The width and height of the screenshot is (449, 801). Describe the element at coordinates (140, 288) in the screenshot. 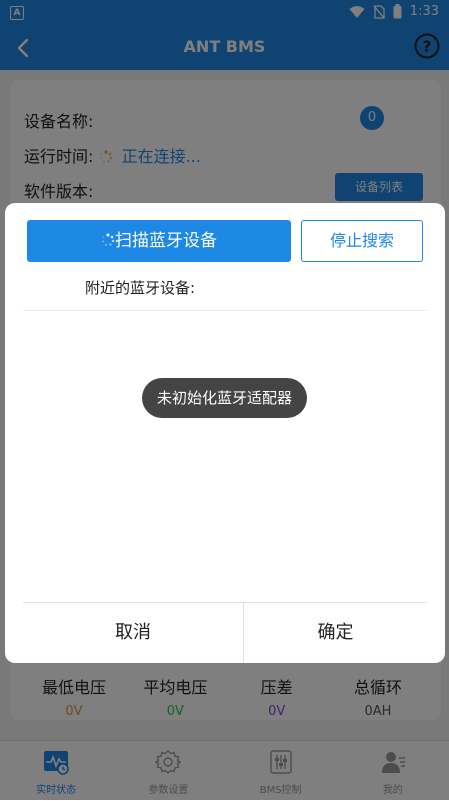

I see `nearby-devices-label: 附近的蓝牙设备:` at that location.